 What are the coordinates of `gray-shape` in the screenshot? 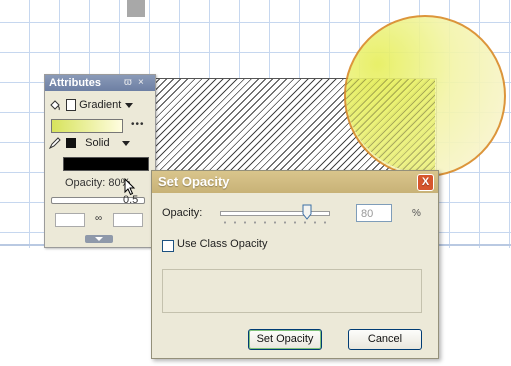 It's located at (136, 8).